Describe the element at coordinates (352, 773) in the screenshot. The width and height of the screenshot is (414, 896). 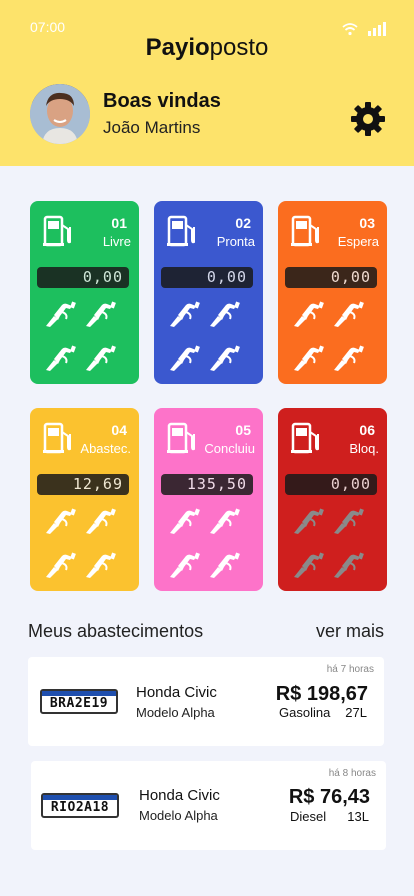
I see `time-ago: há 8 horas` at that location.